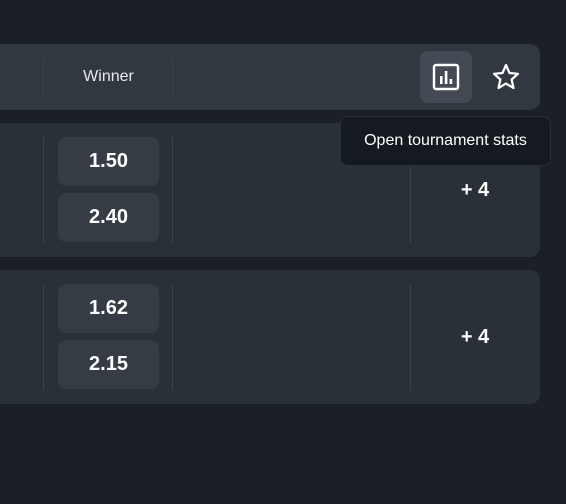 The width and height of the screenshot is (566, 504). Describe the element at coordinates (108, 217) in the screenshot. I see `odds-button-away: 2.40` at that location.